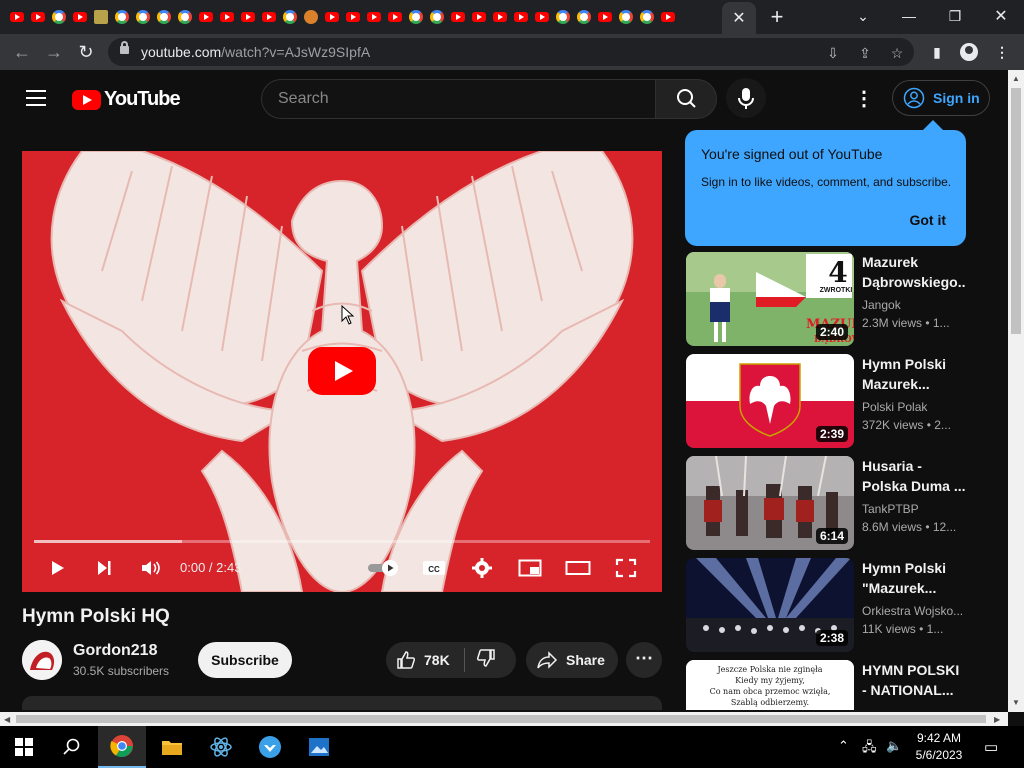 The image size is (1024, 768). I want to click on play-icon, so click(57, 568).